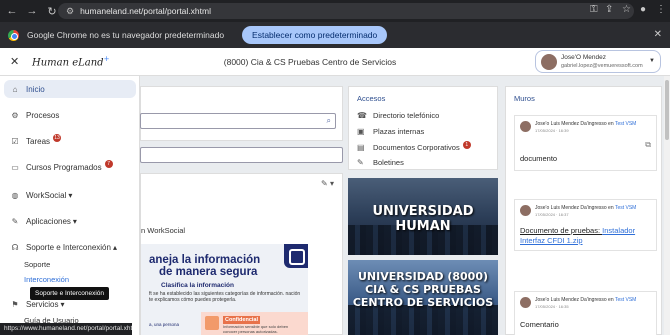  Describe the element at coordinates (15, 141) in the screenshot. I see `checkbox-icon: ☑` at that location.